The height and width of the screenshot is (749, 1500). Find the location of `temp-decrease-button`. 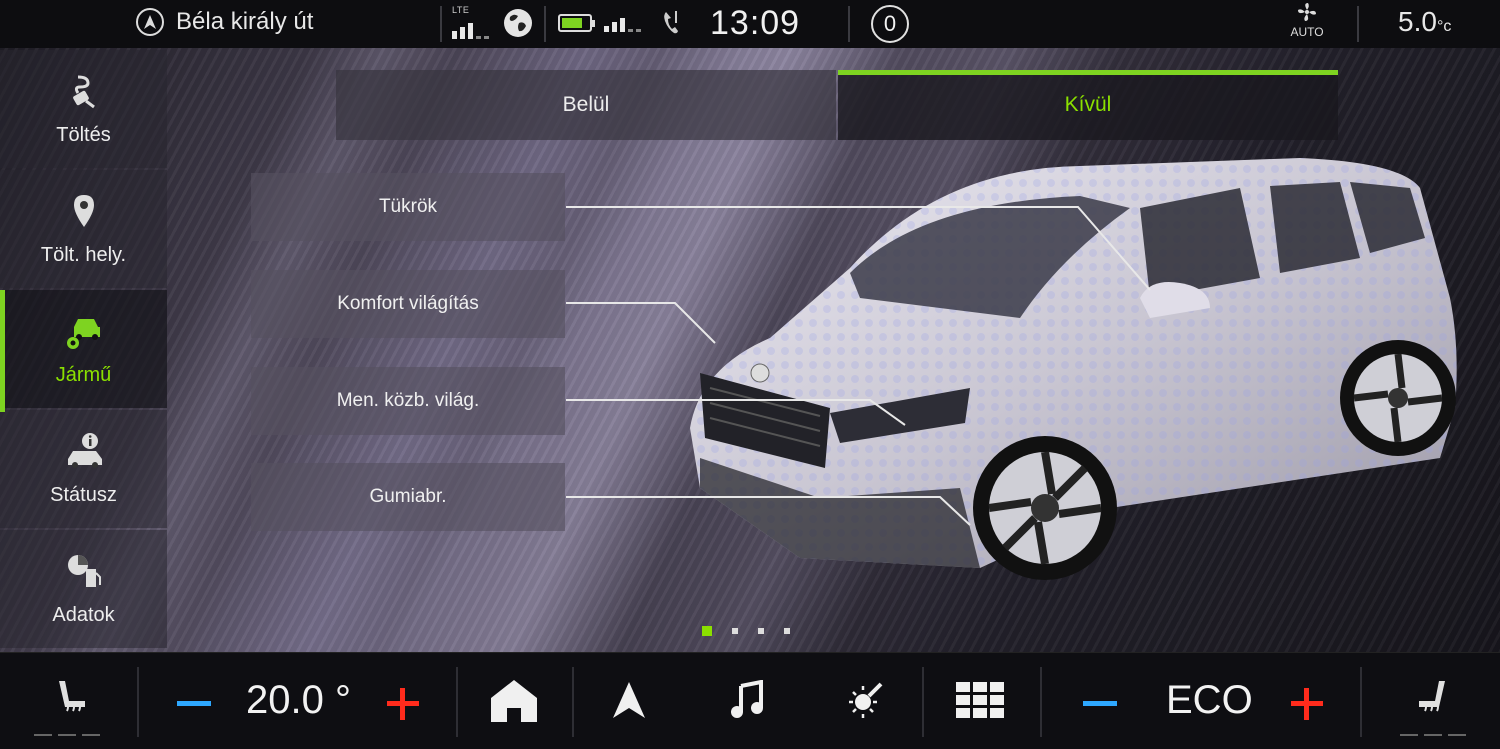

temp-decrease-button is located at coordinates (194, 703).